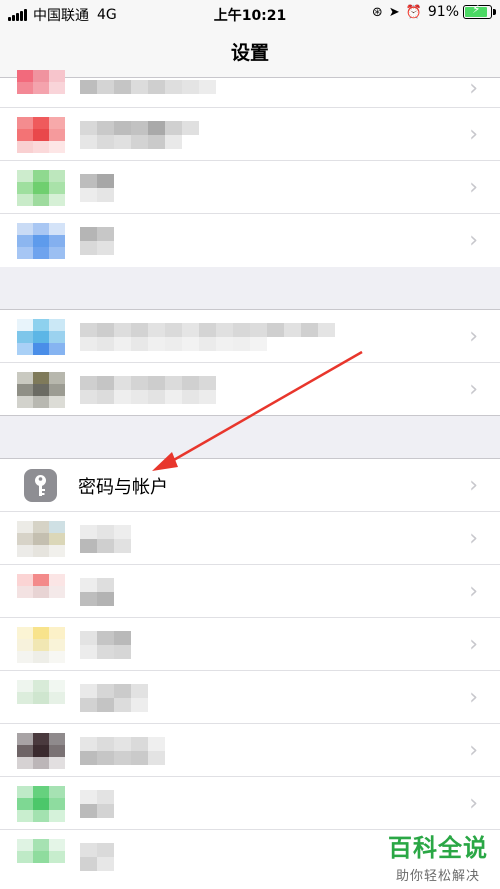 The height and width of the screenshot is (889, 500). I want to click on watermark-logo: 百科全说 助你轻松解决, so click(438, 856).